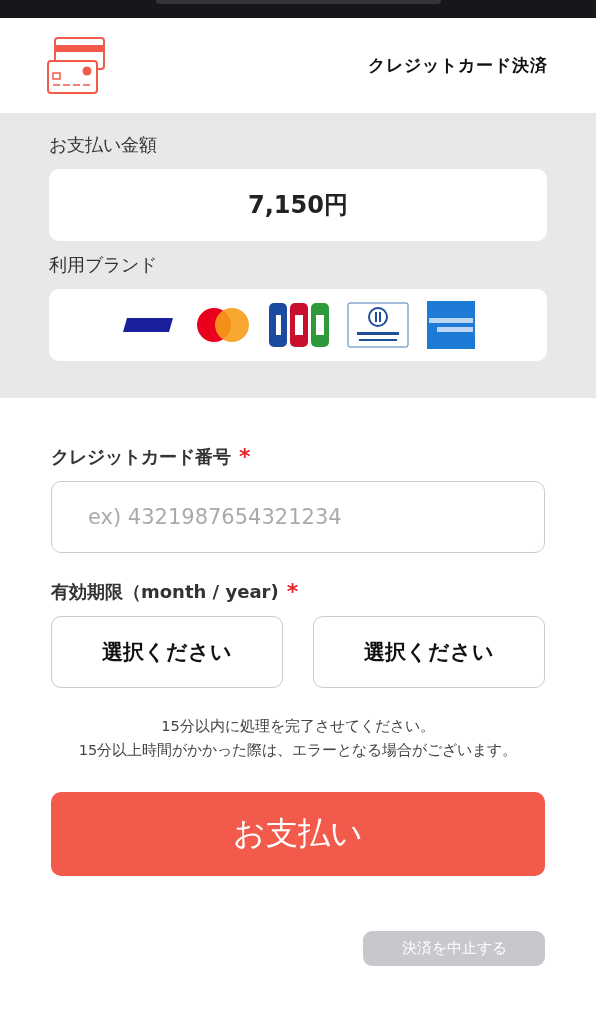  Describe the element at coordinates (298, 517) in the screenshot. I see `card-number-field: ex) 4321987654321234` at that location.